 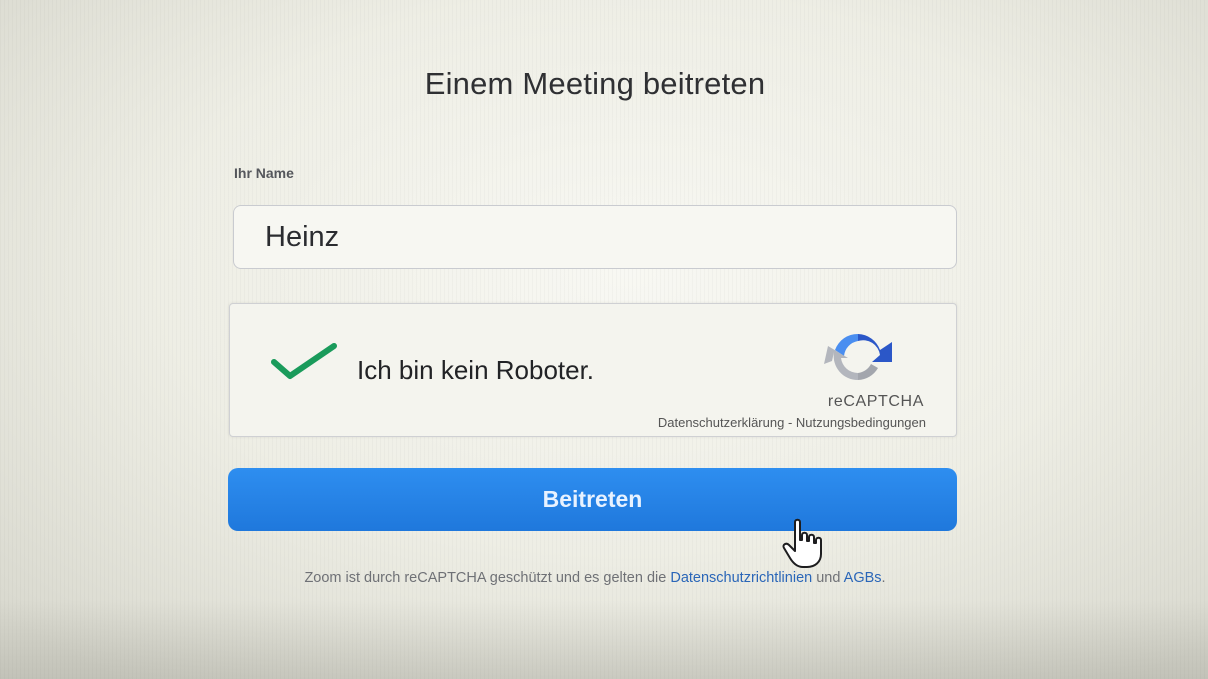 I want to click on recaptcha-brand: reCAPTCHA, so click(x=875, y=401).